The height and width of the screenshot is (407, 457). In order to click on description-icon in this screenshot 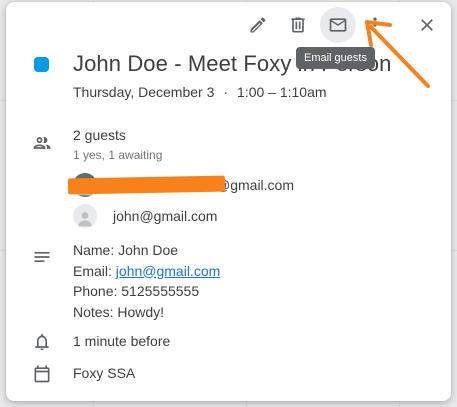, I will do `click(42, 257)`.